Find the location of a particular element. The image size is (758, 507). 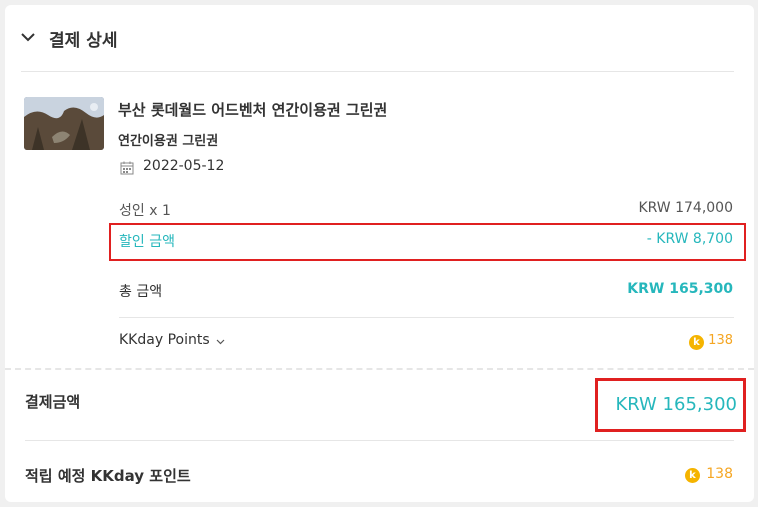

earn-points-value: 138 is located at coordinates (719, 474).